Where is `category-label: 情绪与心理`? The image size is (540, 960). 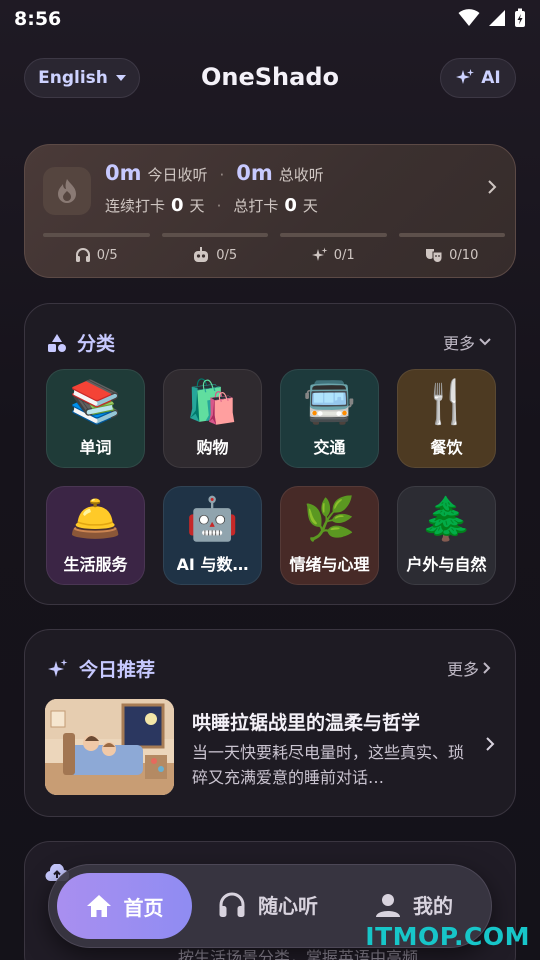 category-label: 情绪与心理 is located at coordinates (329, 564).